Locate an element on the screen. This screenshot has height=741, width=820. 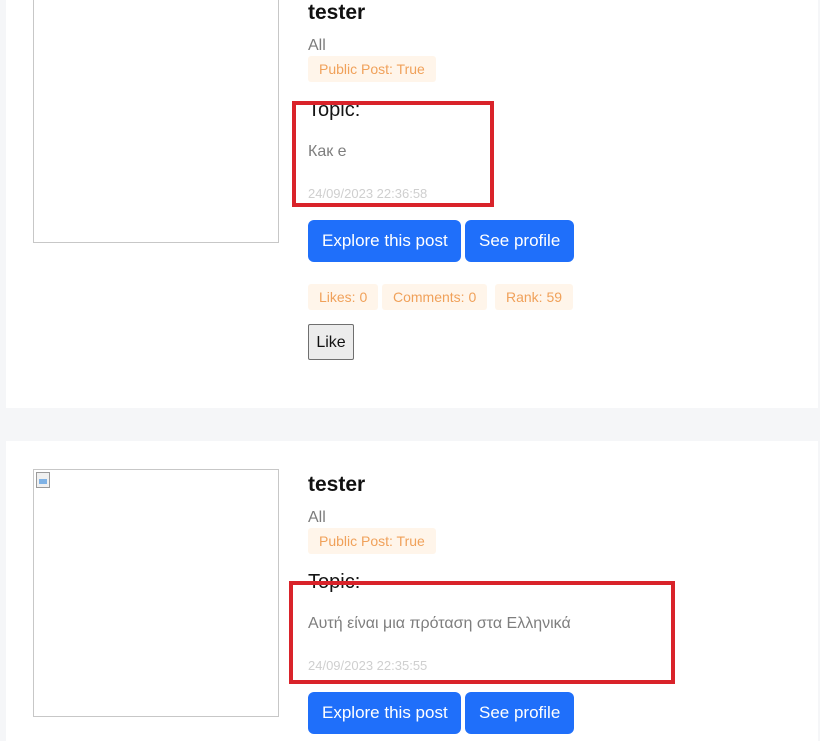
broken-image-icon is located at coordinates (43, 480).